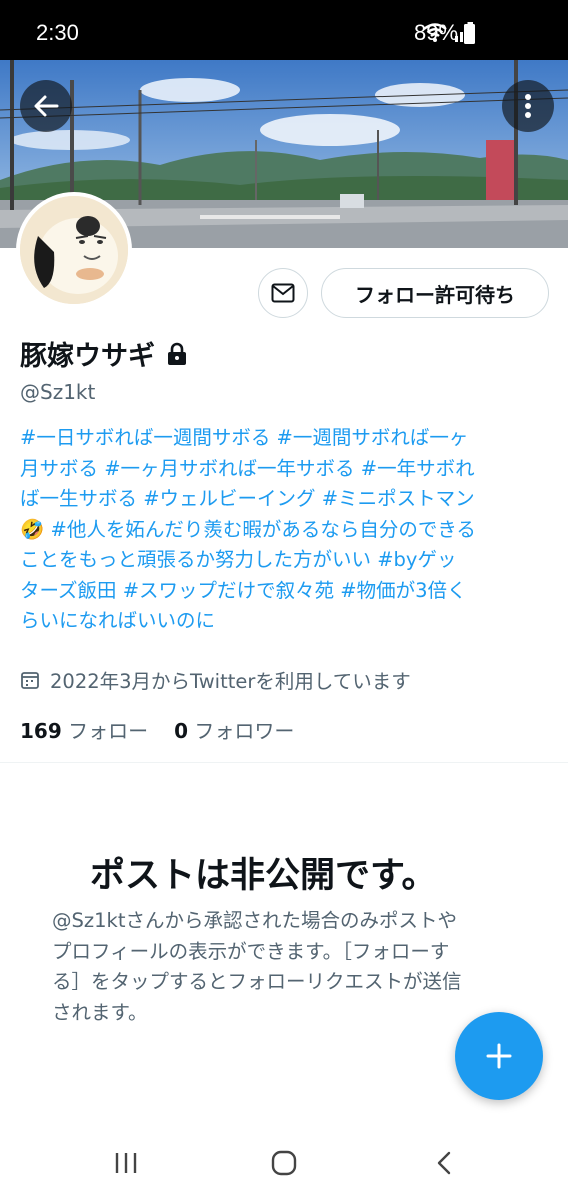 The height and width of the screenshot is (1200, 568). I want to click on more-vertical-icon, so click(528, 106).